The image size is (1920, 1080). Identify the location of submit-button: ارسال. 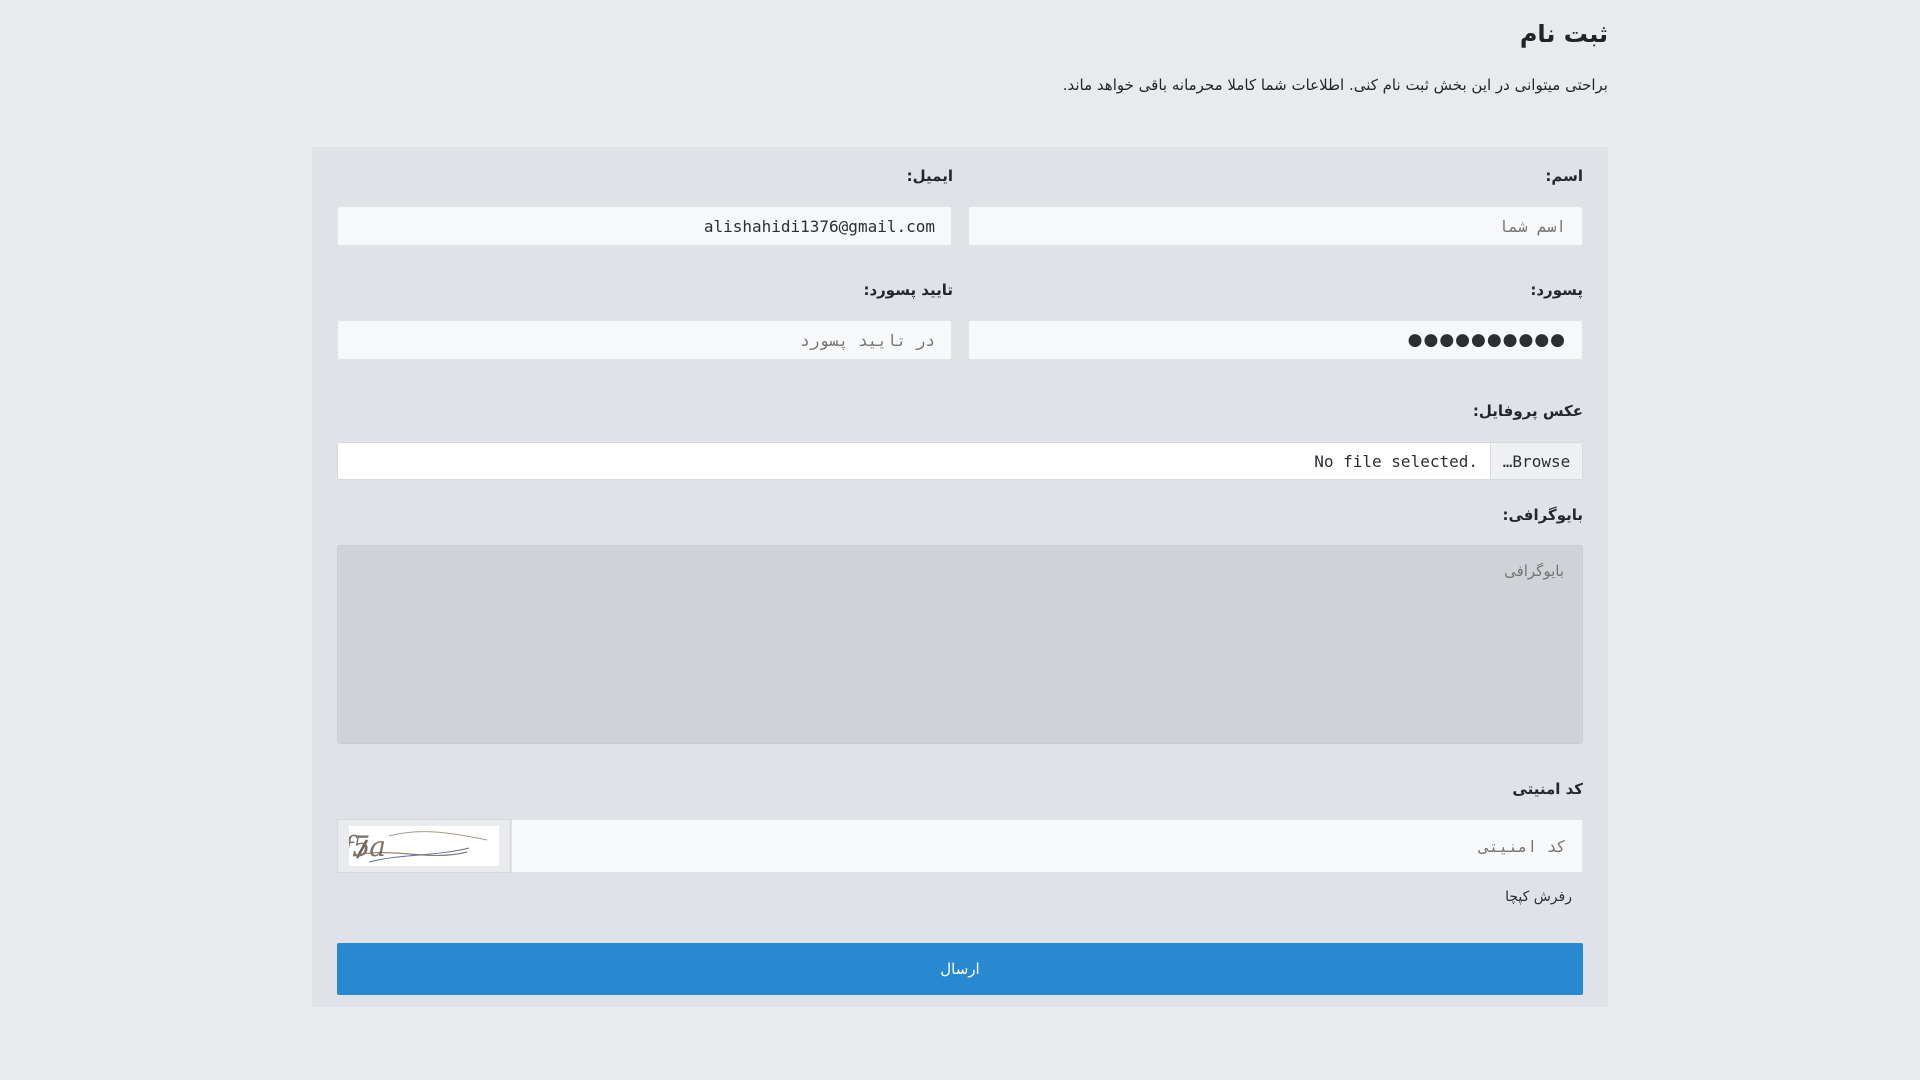
(960, 969).